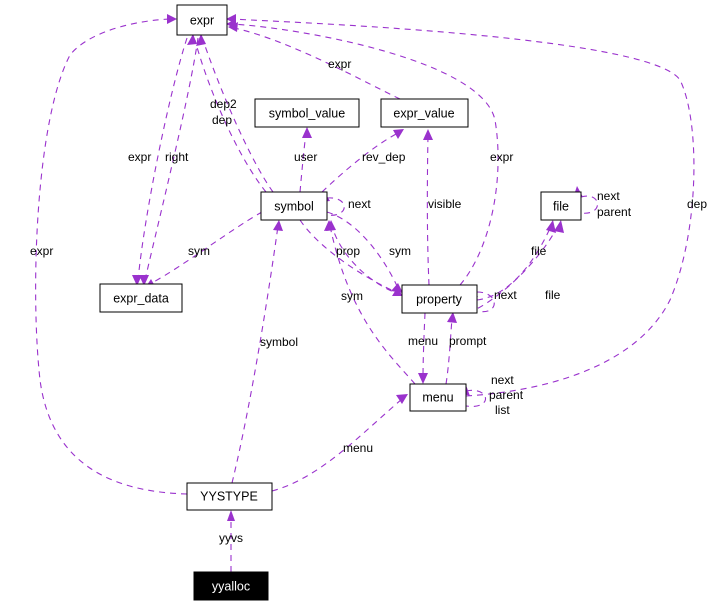 Image resolution: width=717 pixels, height=605 pixels. What do you see at coordinates (255, 354) in the screenshot?
I see `edge-yystype-symbol` at bounding box center [255, 354].